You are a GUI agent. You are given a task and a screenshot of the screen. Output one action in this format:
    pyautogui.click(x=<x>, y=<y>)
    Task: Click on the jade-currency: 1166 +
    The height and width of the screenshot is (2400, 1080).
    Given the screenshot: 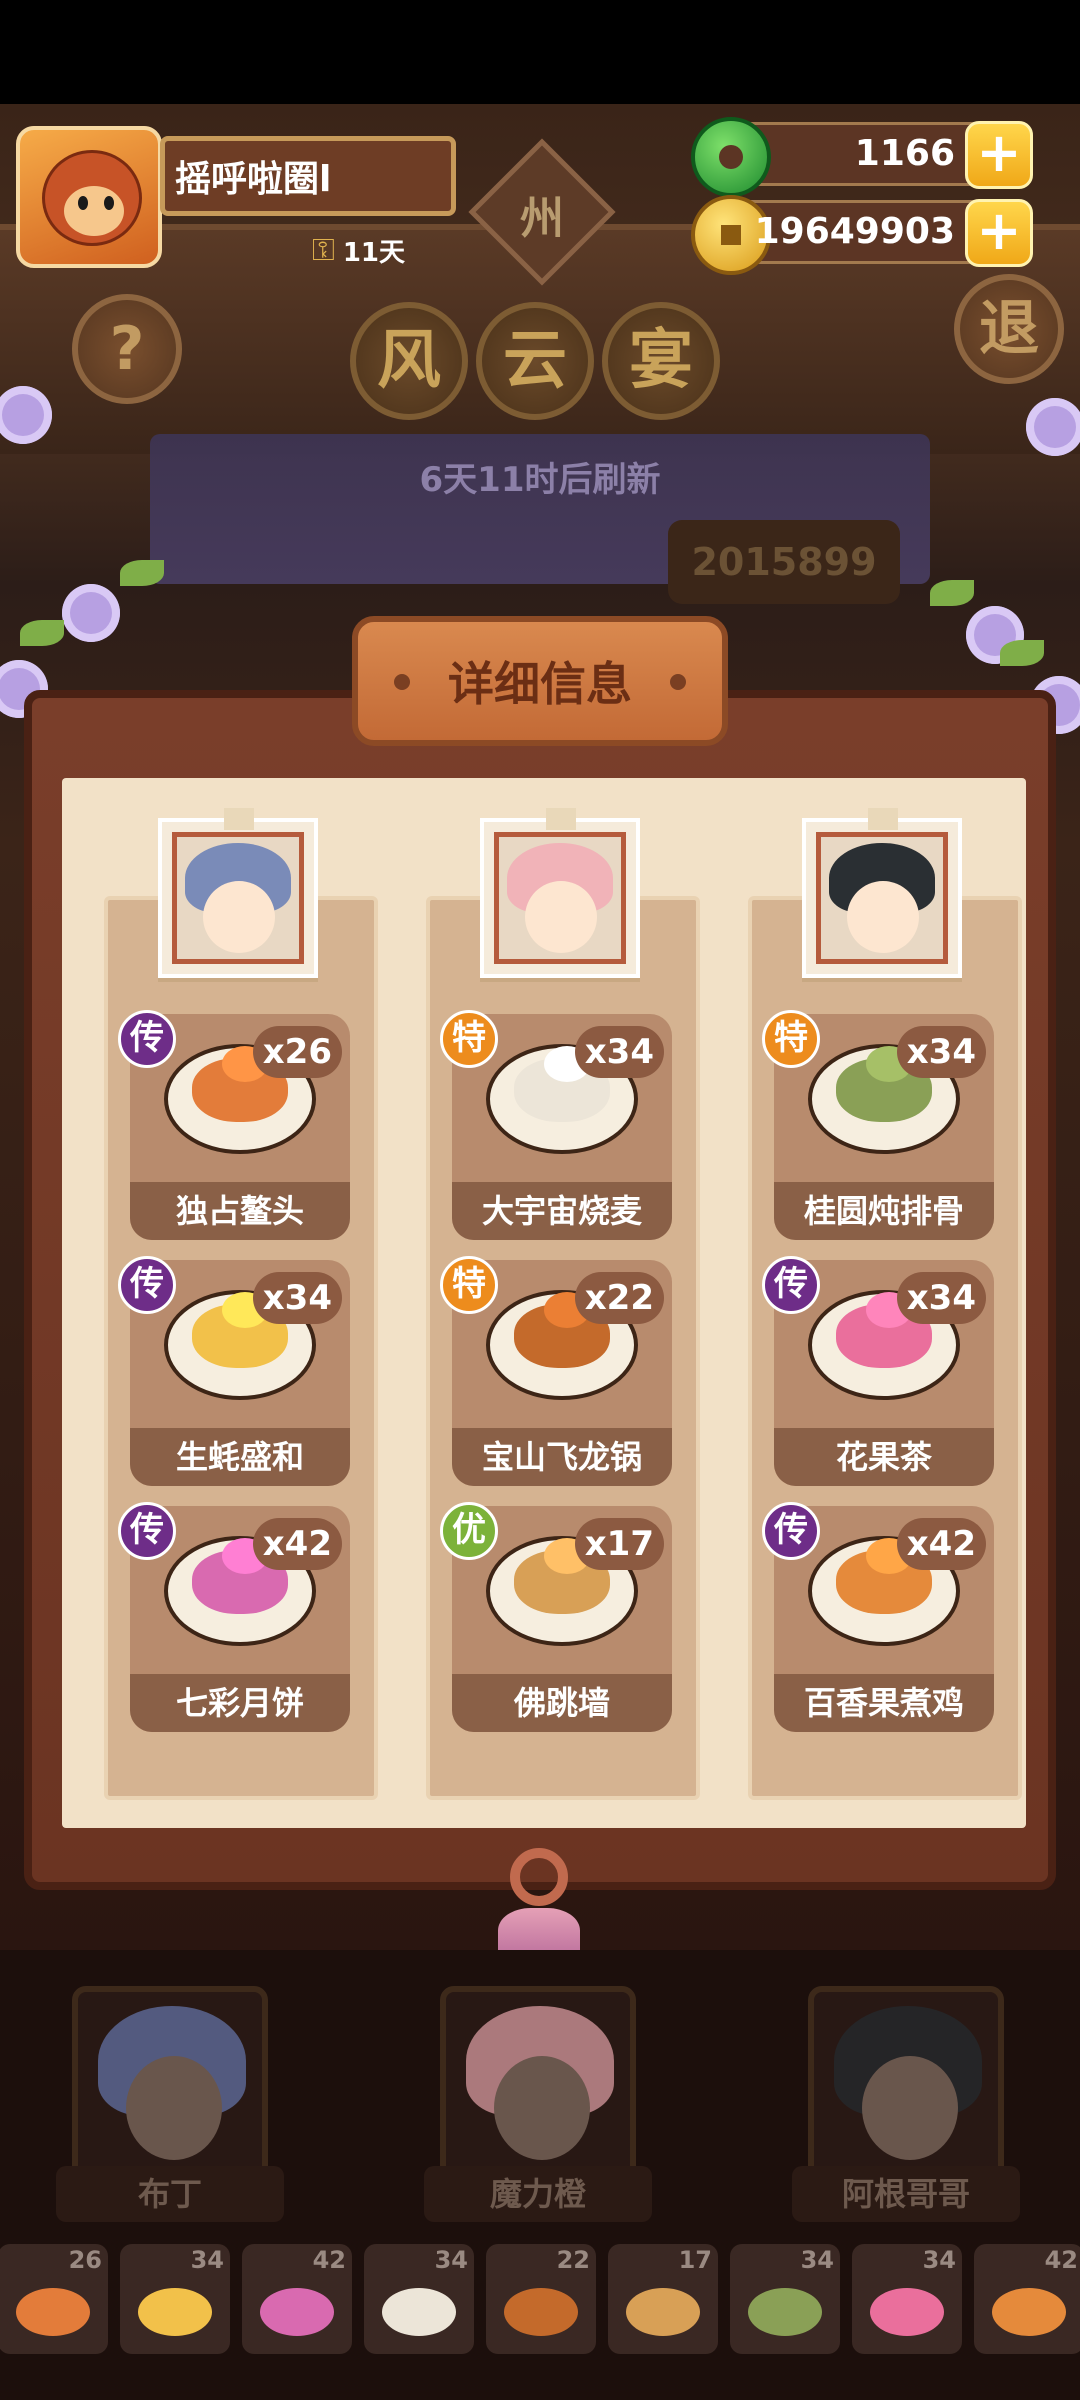 What is the action you would take?
    pyautogui.click(x=862, y=157)
    